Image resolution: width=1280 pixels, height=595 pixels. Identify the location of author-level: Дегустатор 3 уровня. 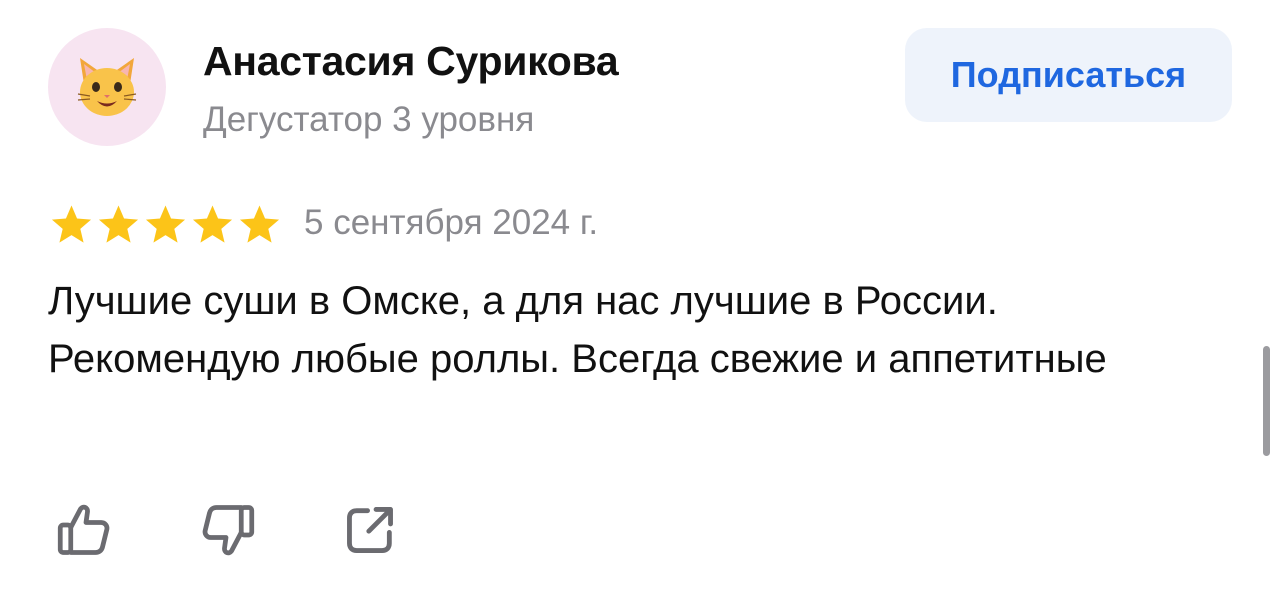
(369, 119).